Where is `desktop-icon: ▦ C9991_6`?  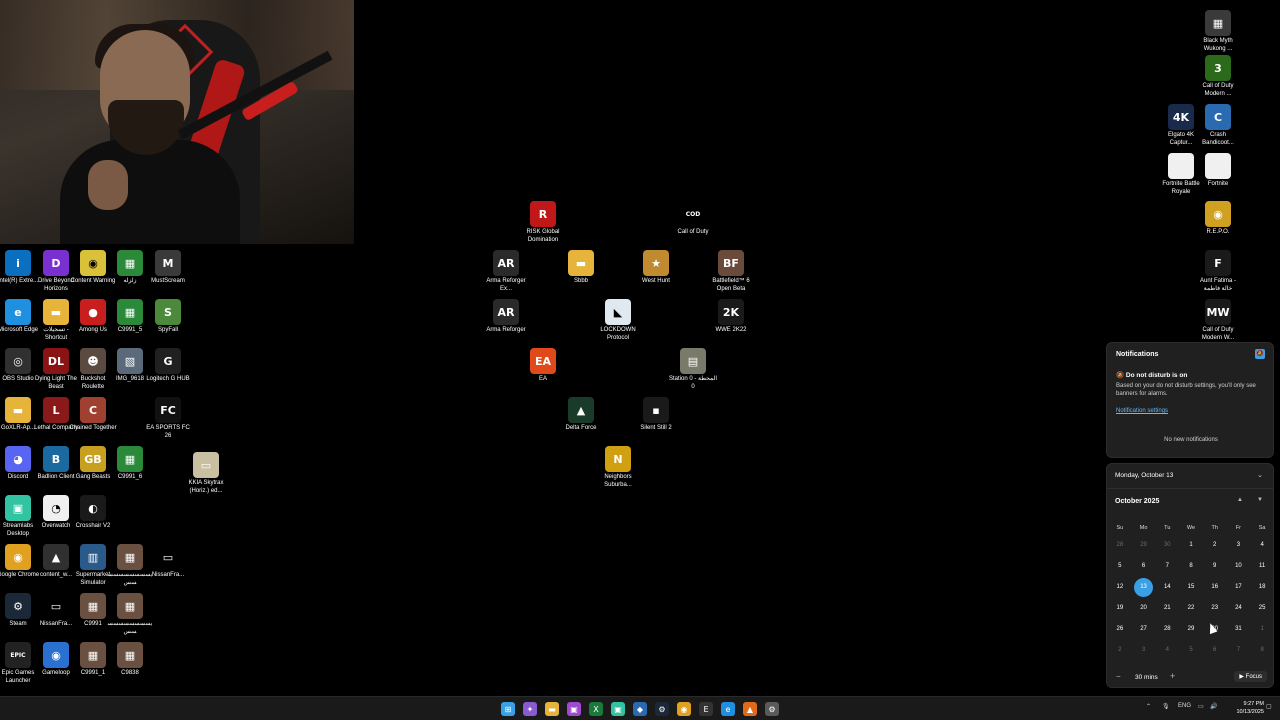
desktop-icon: ▦ C9991_6 is located at coordinates (130, 464).